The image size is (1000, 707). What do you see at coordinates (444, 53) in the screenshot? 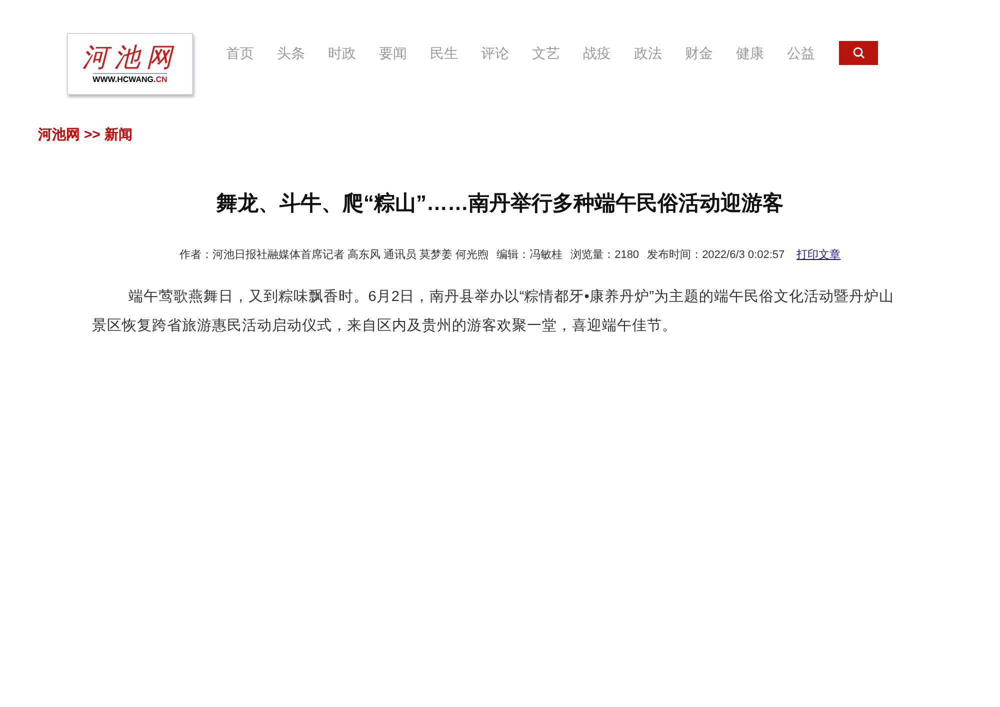
I see `nav-link: 民生` at bounding box center [444, 53].